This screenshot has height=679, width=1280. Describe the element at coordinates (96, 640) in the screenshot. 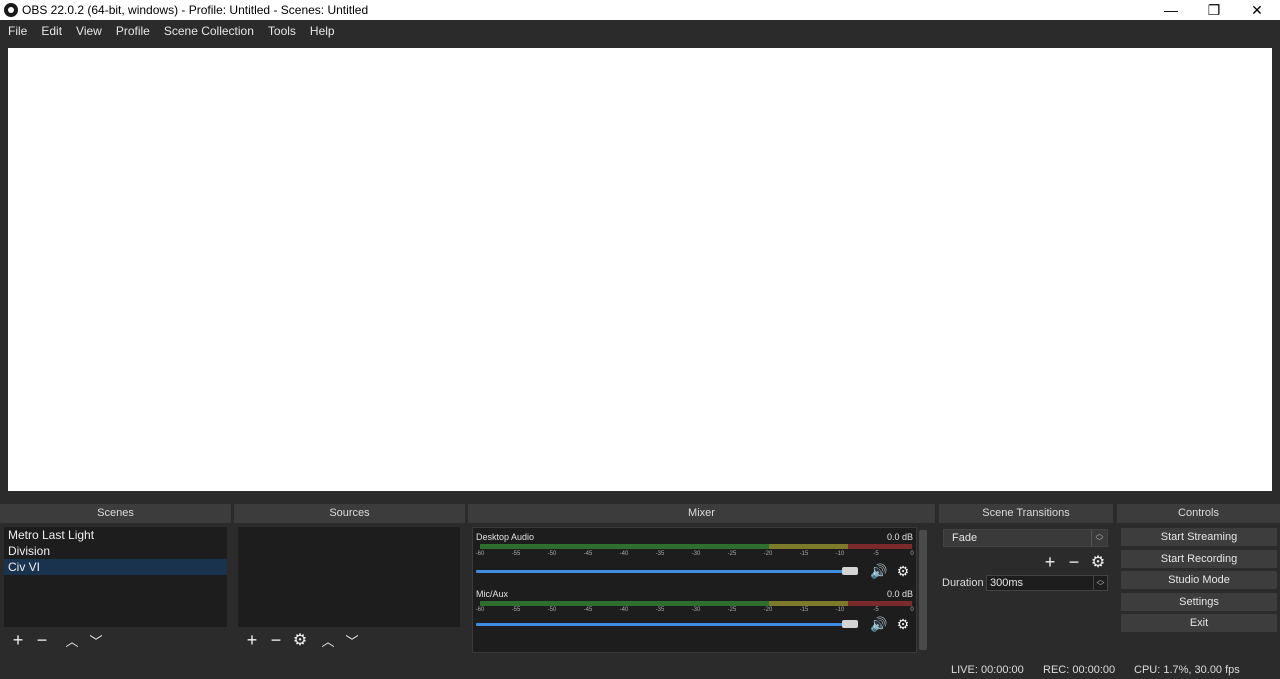

I see `move-scene-down-icon: ﹀` at that location.